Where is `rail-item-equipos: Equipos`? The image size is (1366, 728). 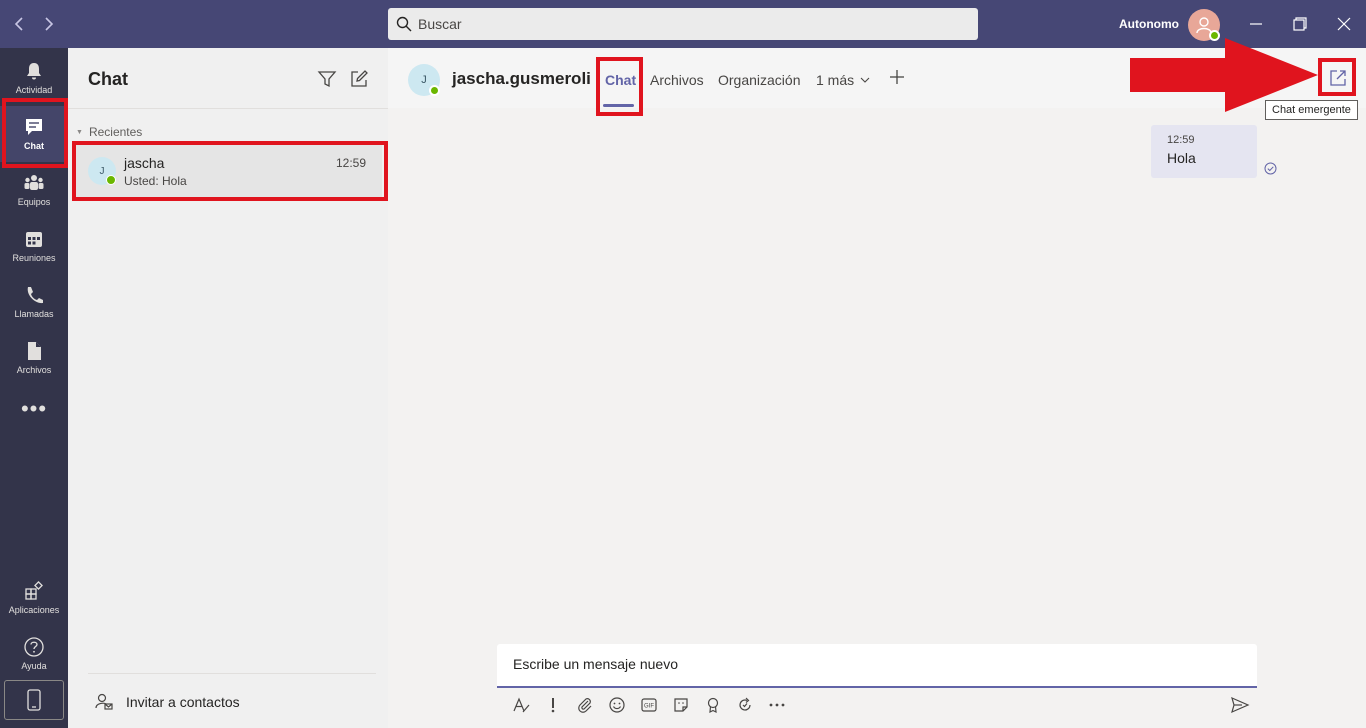
rail-item-equipos: Equipos is located at coordinates (34, 190).